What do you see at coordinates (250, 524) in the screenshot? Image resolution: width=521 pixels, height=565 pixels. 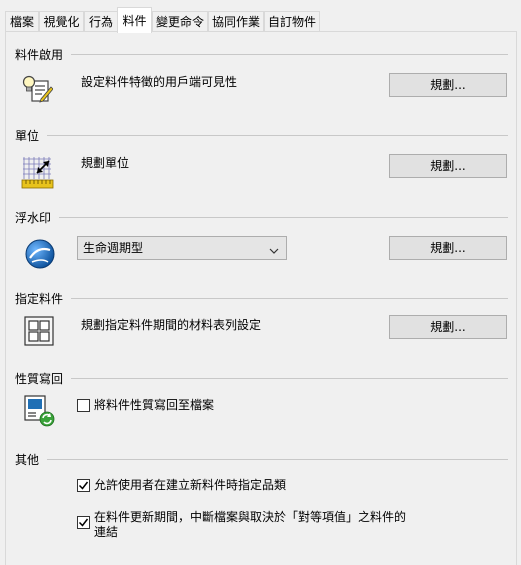 I see `break-link-label: 在料件更新期間，中斷檔案與取決於「對等項值」之料件的連結` at bounding box center [250, 524].